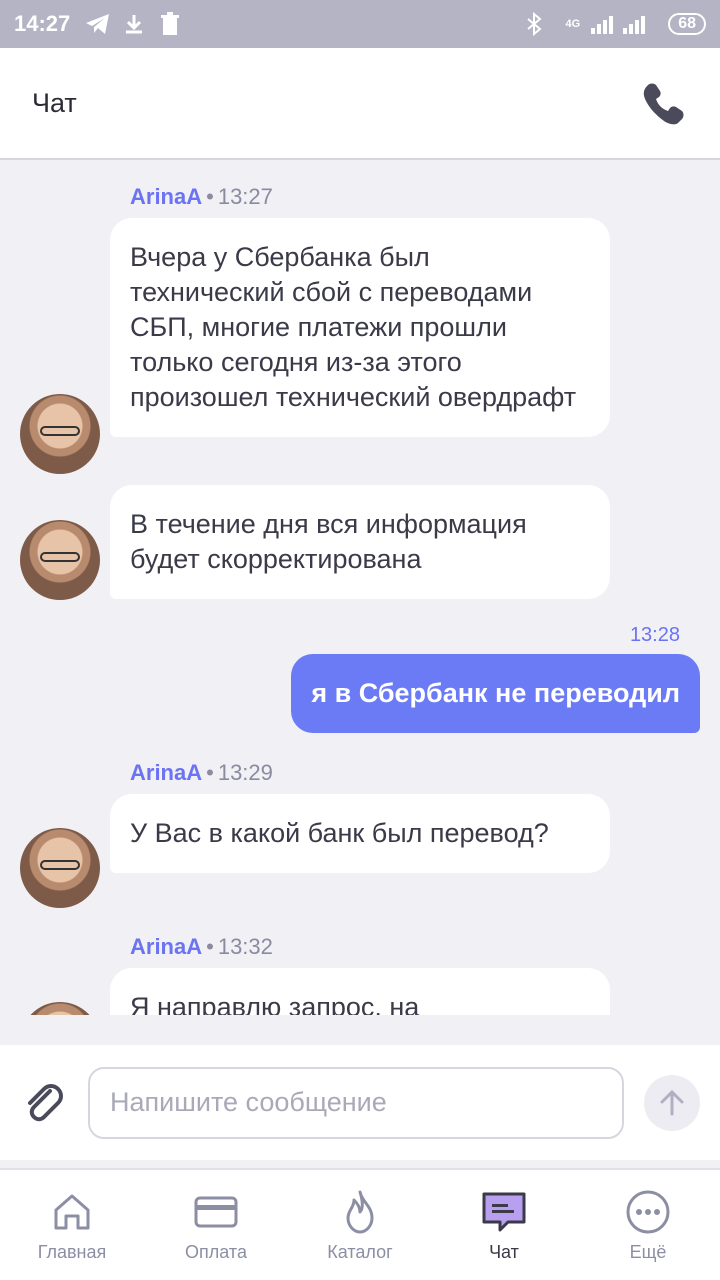 This screenshot has width=720, height=1280. Describe the element at coordinates (687, 24) in the screenshot. I see `battery-icon: 68` at that location.